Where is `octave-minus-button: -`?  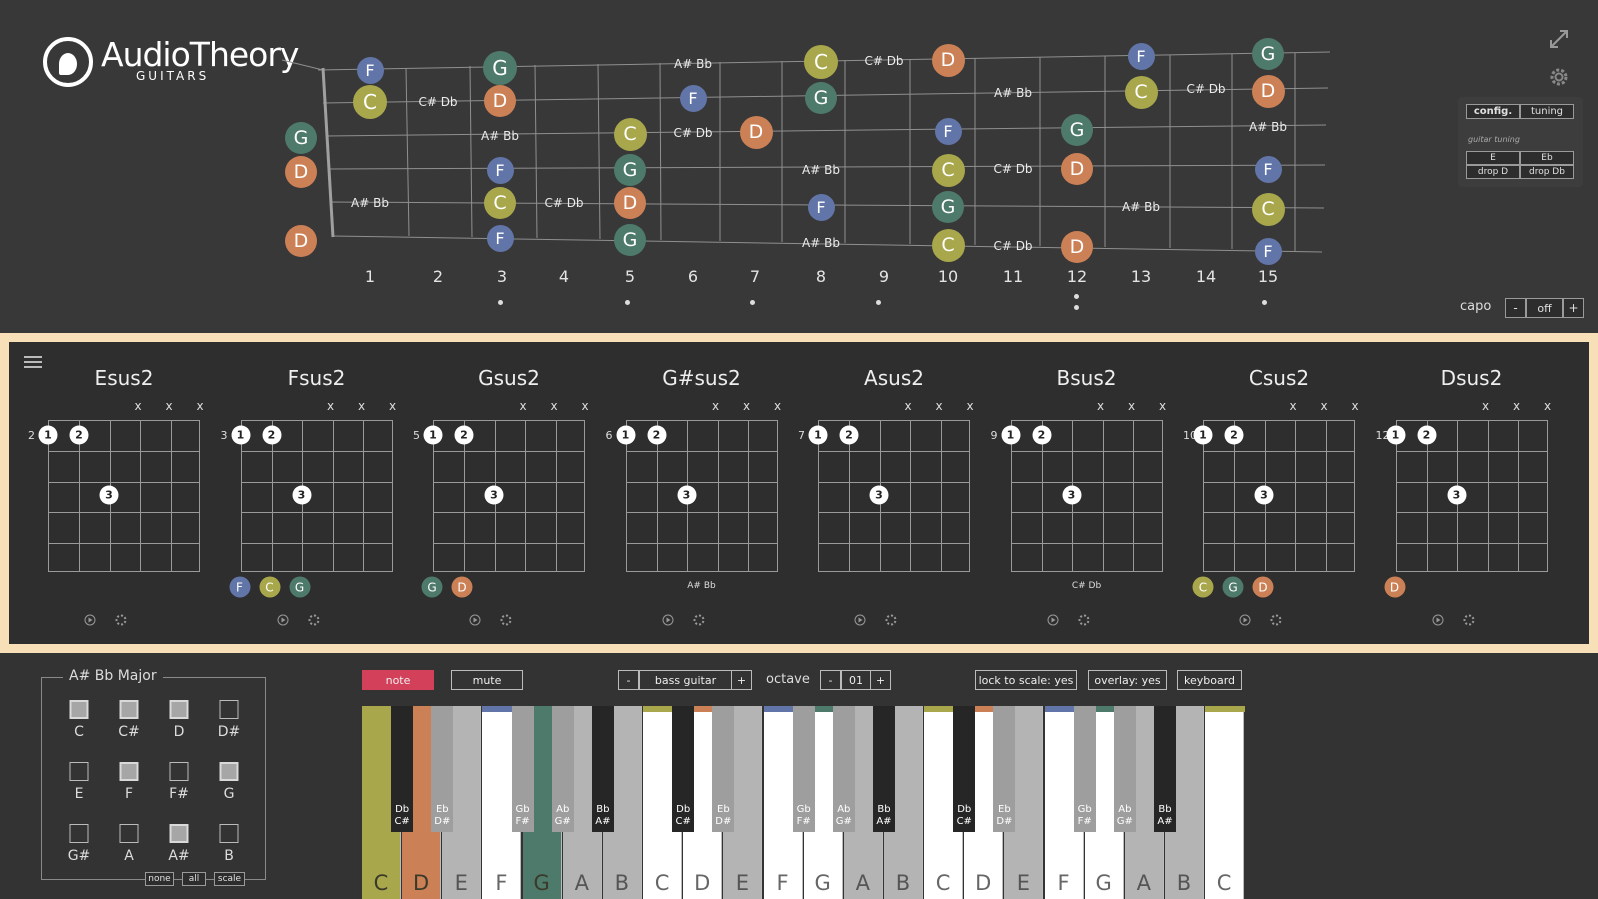
octave-minus-button: - is located at coordinates (830, 680).